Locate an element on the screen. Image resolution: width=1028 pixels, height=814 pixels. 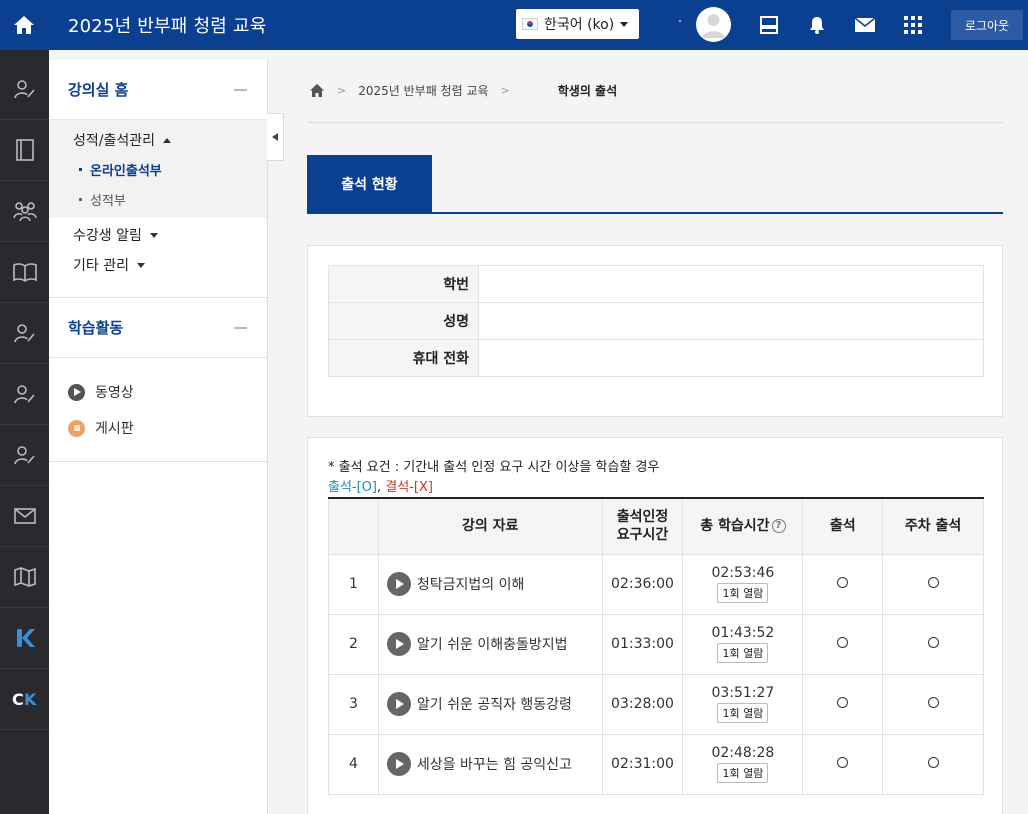
table-header-row: 강의 자료 출석인정 요구시간 총 학습시간? 출석 주차 출석 is located at coordinates (656, 526).